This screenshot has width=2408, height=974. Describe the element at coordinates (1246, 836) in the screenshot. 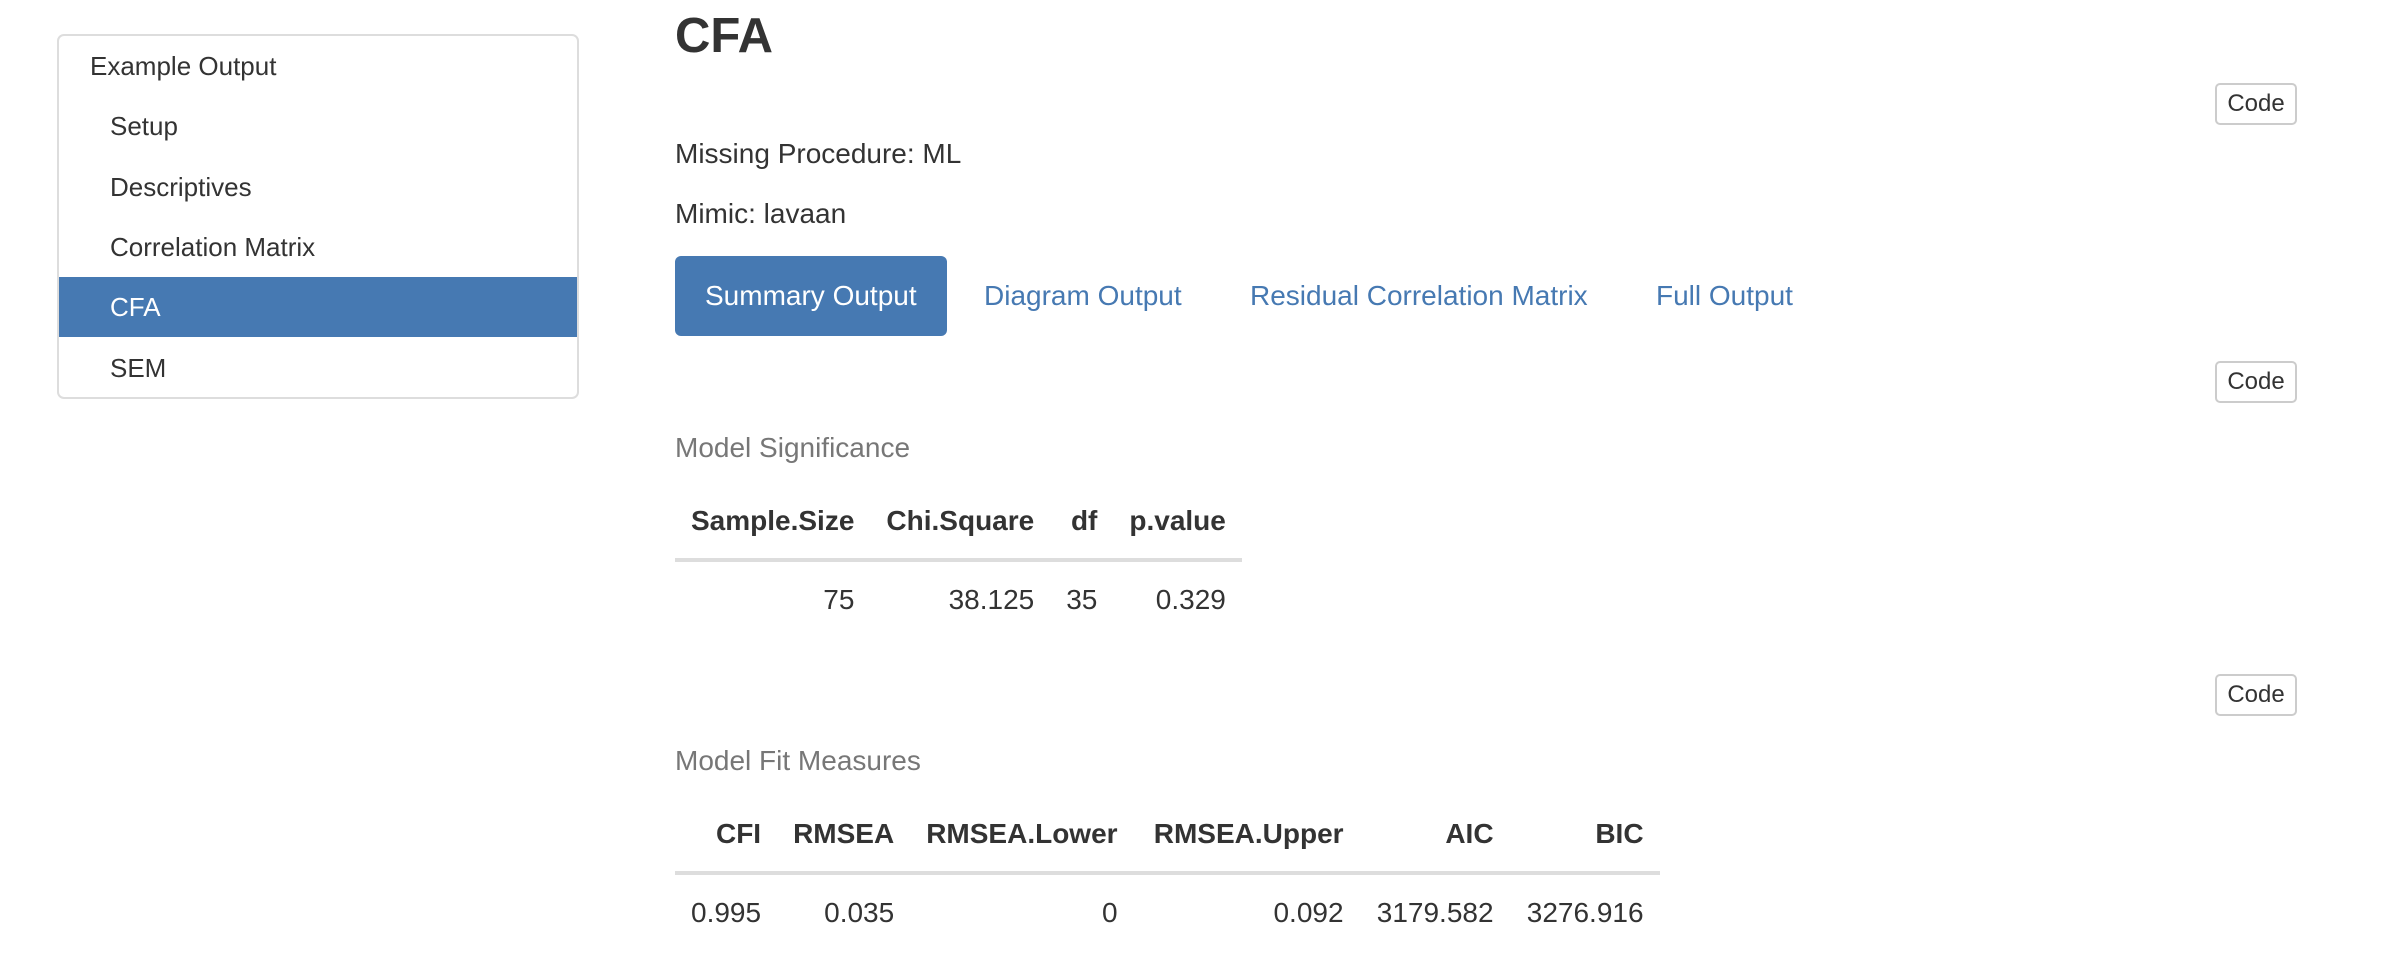

I see `column-header: RMSEA.Upper` at that location.